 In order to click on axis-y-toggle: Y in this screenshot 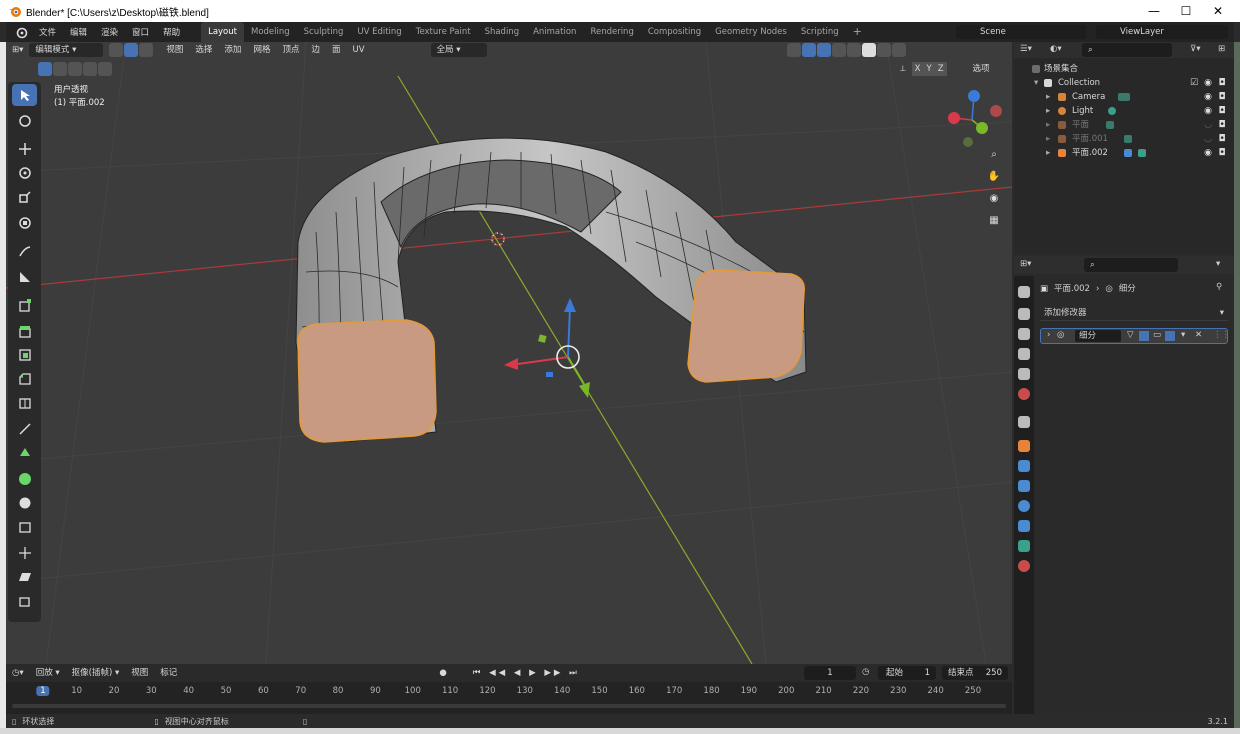, I will do `click(929, 69)`.